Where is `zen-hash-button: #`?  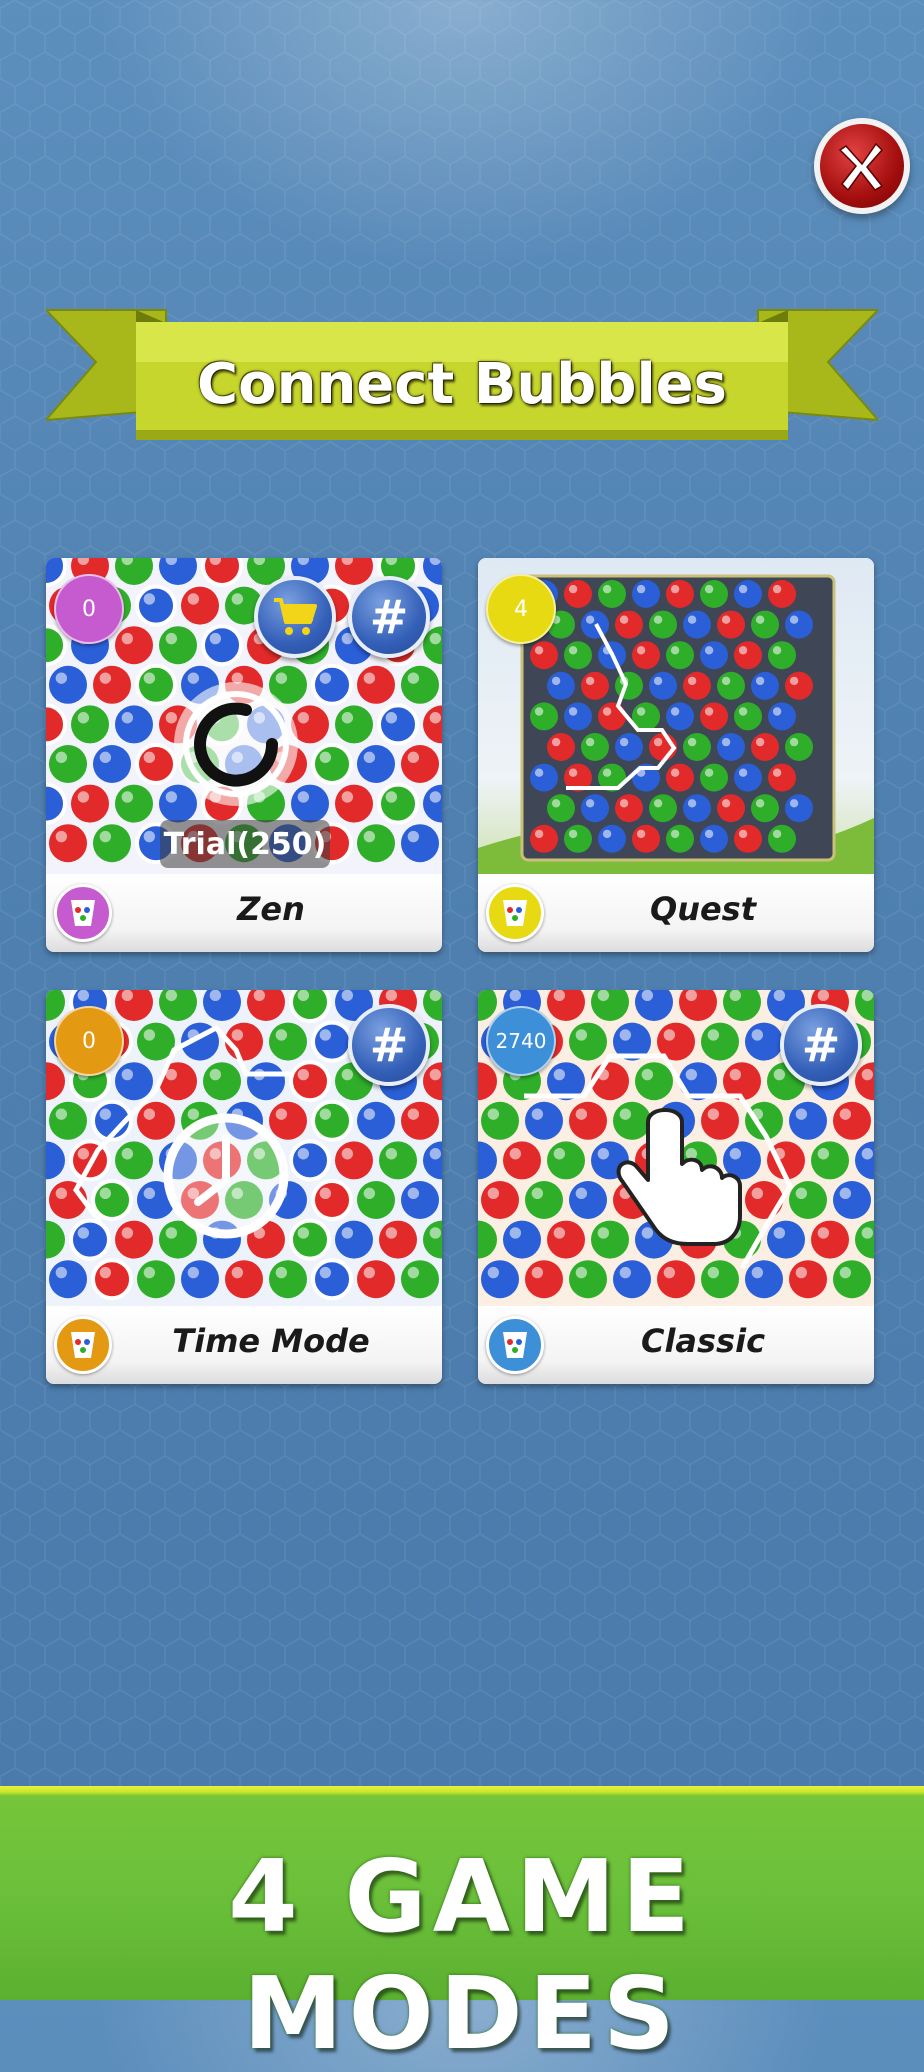
zen-hash-button: # is located at coordinates (389, 617).